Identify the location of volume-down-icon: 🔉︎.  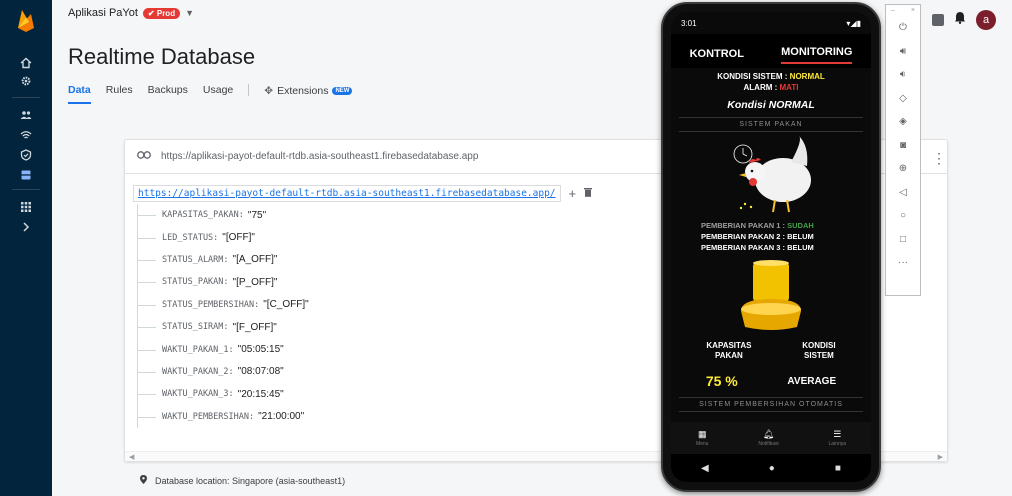
(903, 75).